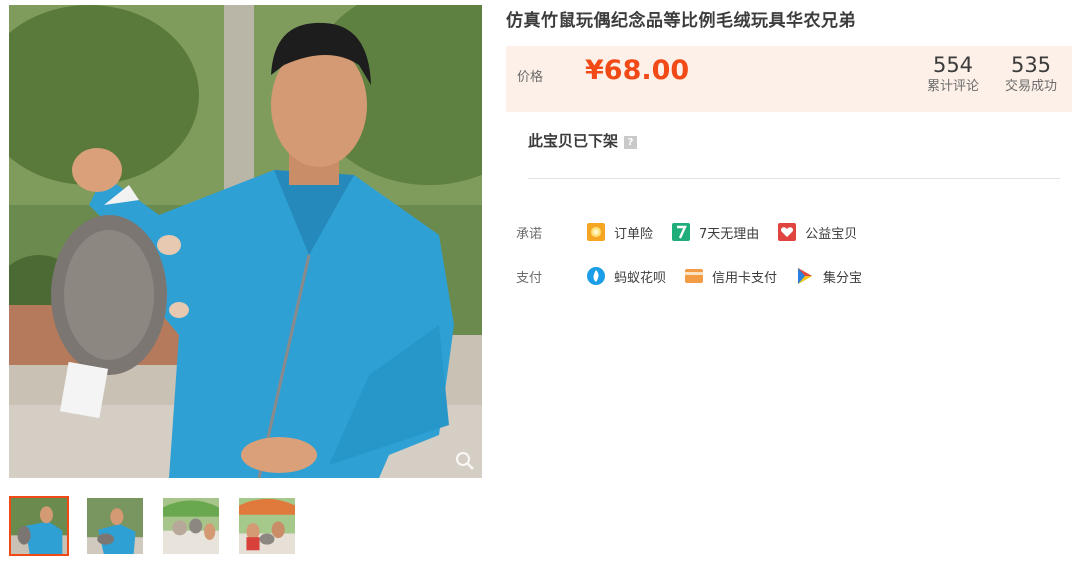  I want to click on payment-label: 支付, so click(529, 278).